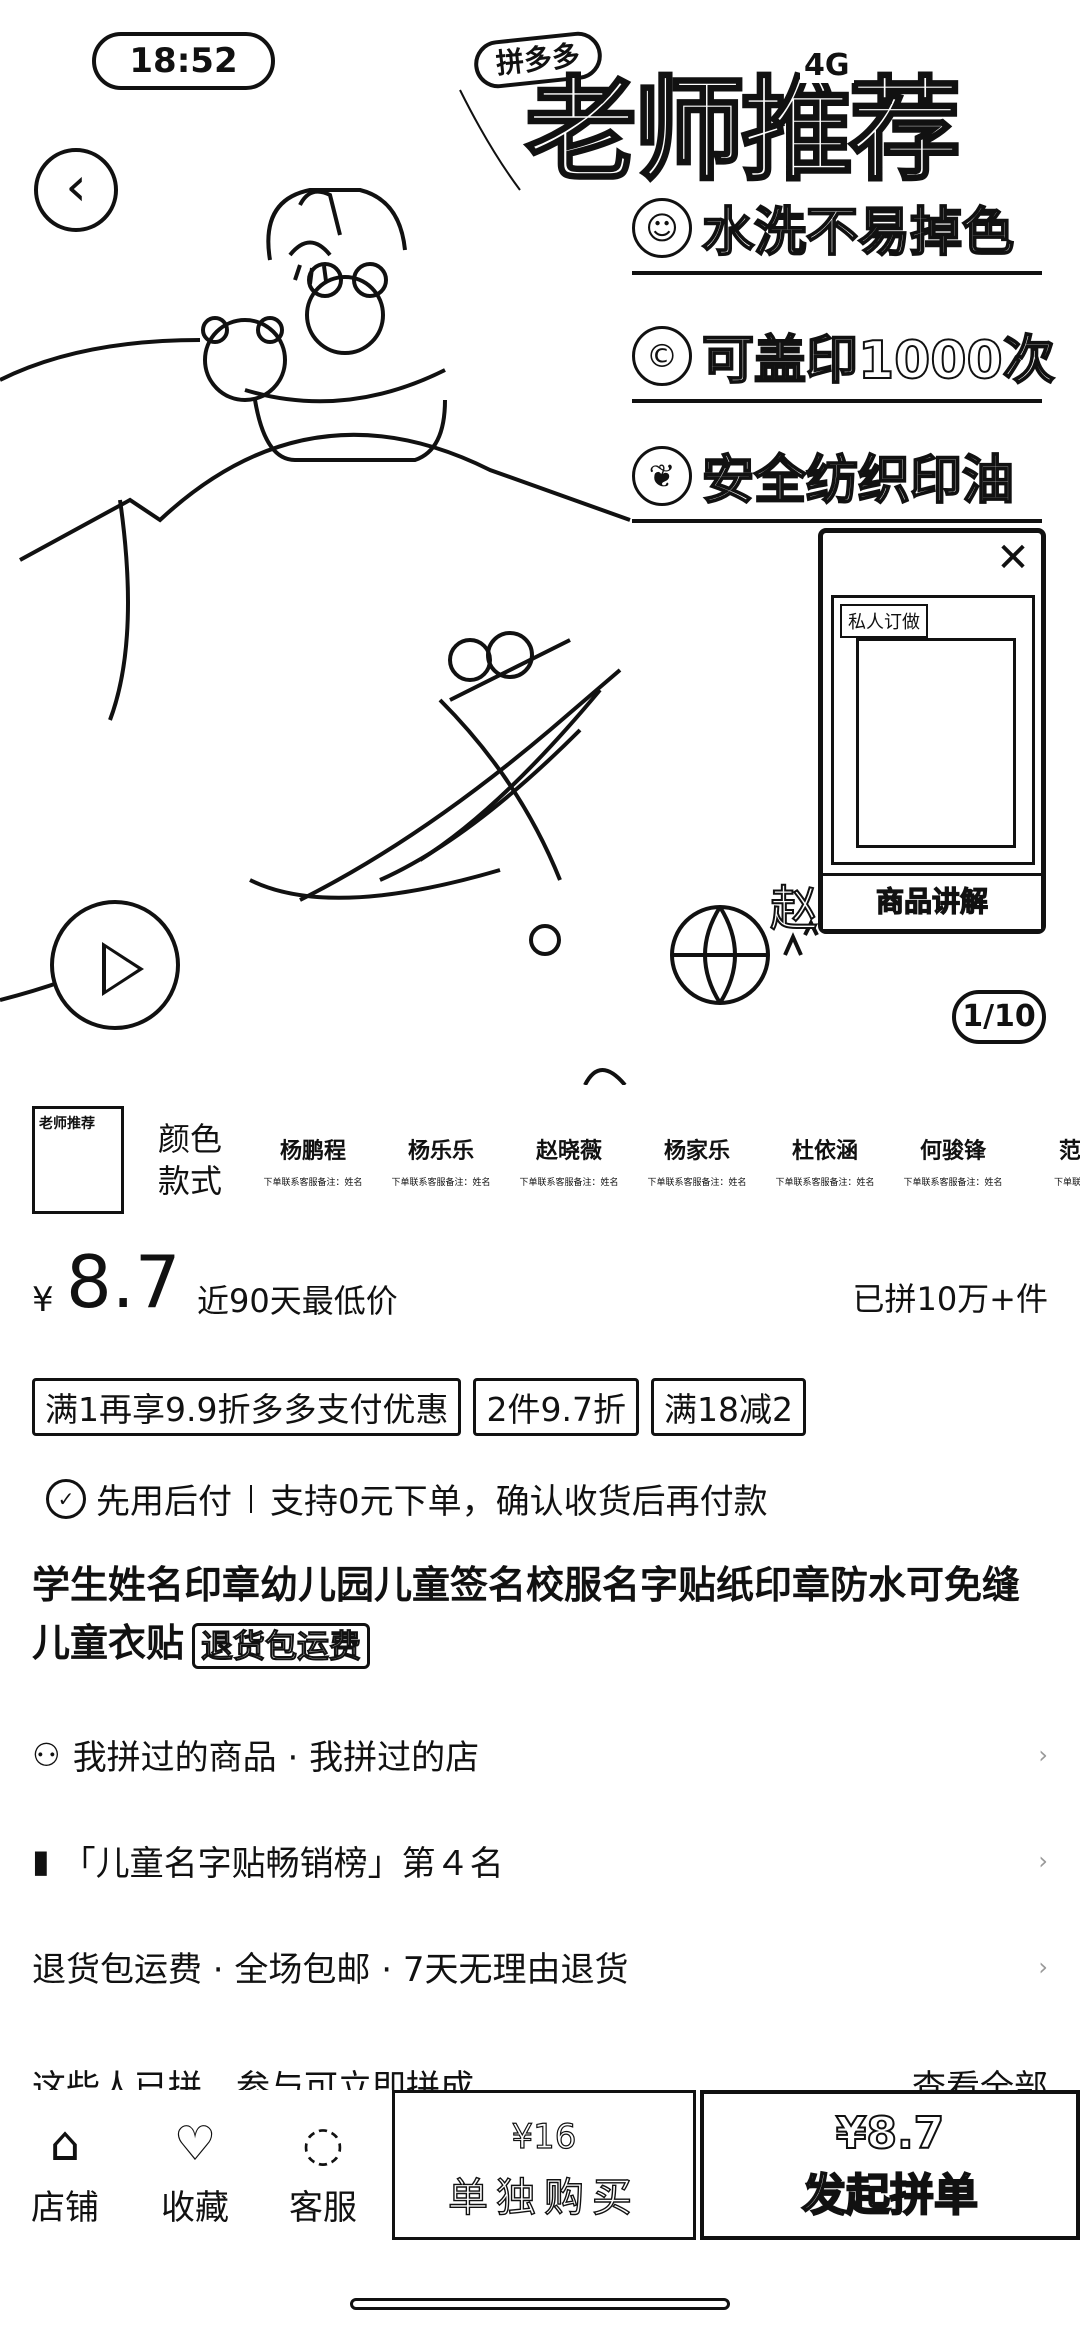 The image size is (1080, 2337). I want to click on sku-option: 何骏锋下单联系客服备注：姓名, so click(953, 1160).